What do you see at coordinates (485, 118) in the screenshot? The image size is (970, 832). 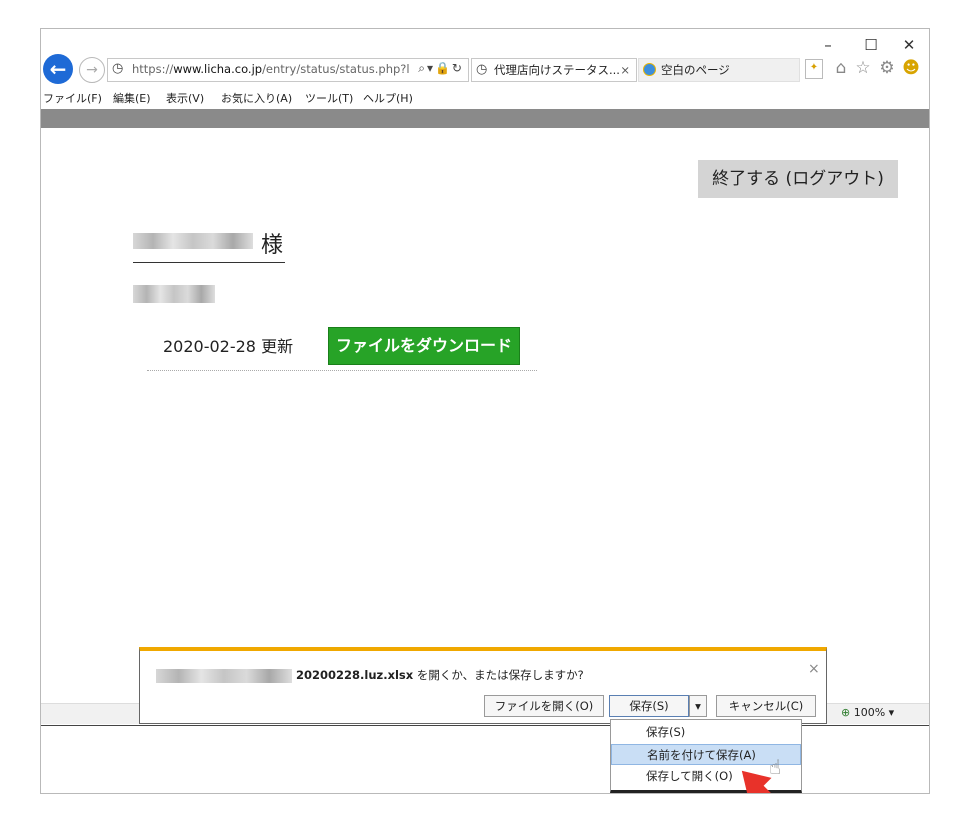 I see `page-header-band` at bounding box center [485, 118].